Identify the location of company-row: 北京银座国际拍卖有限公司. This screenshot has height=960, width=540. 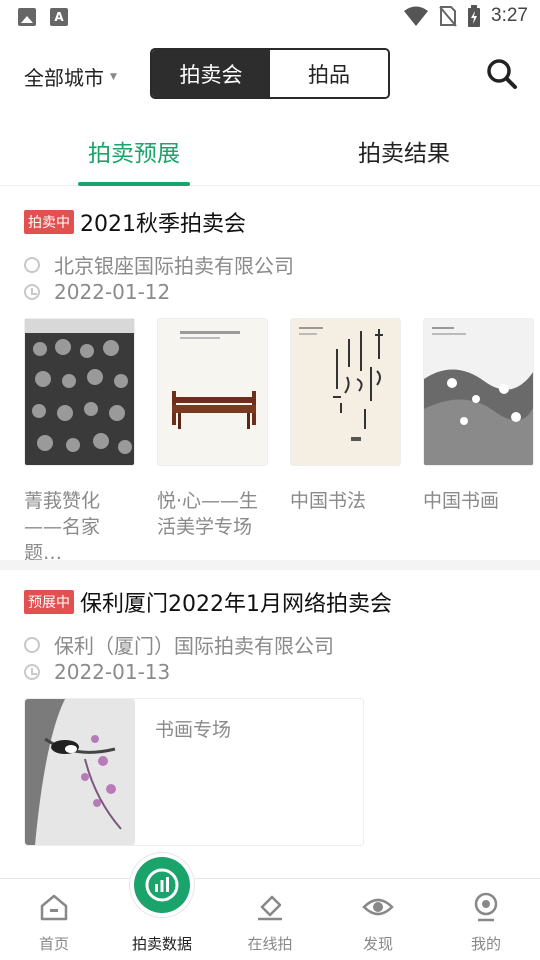
(159, 264).